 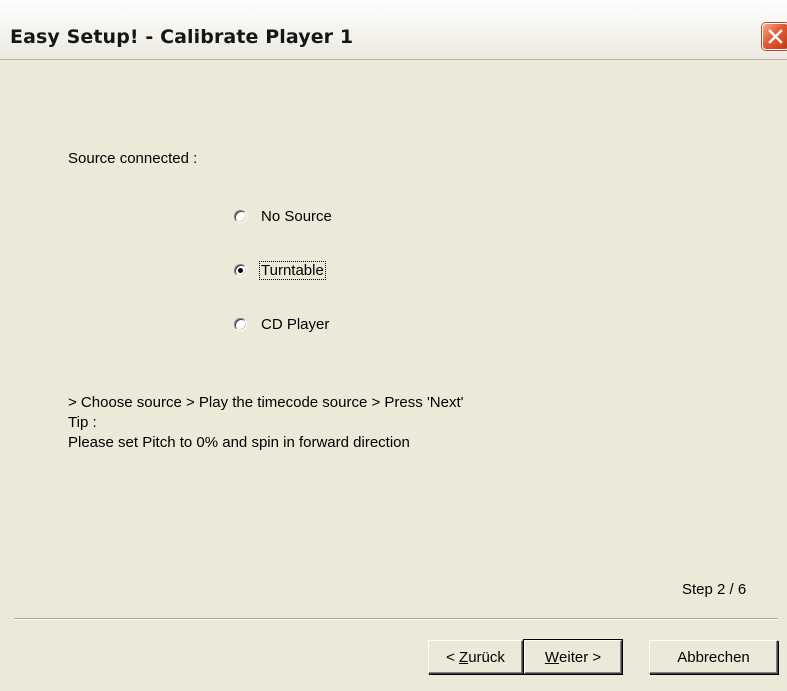 I want to click on step-indicator: Step 2 / 6, so click(x=714, y=589).